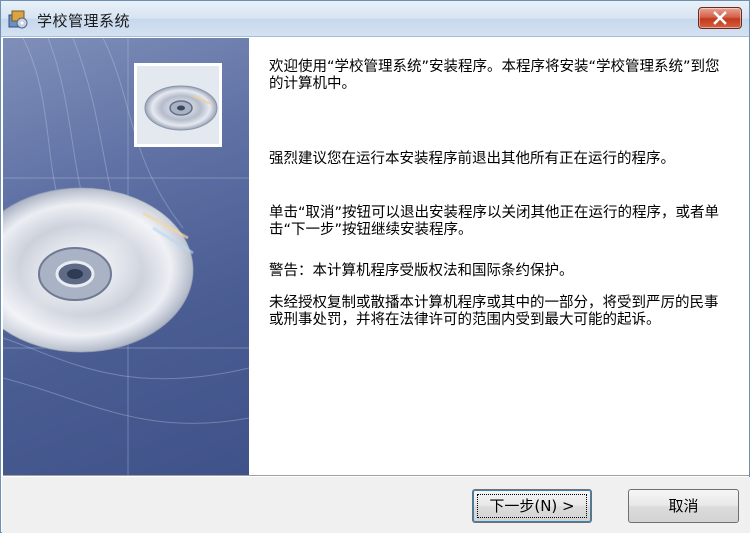 Image resolution: width=750 pixels, height=533 pixels. I want to click on cancel-button: 取消, so click(683, 506).